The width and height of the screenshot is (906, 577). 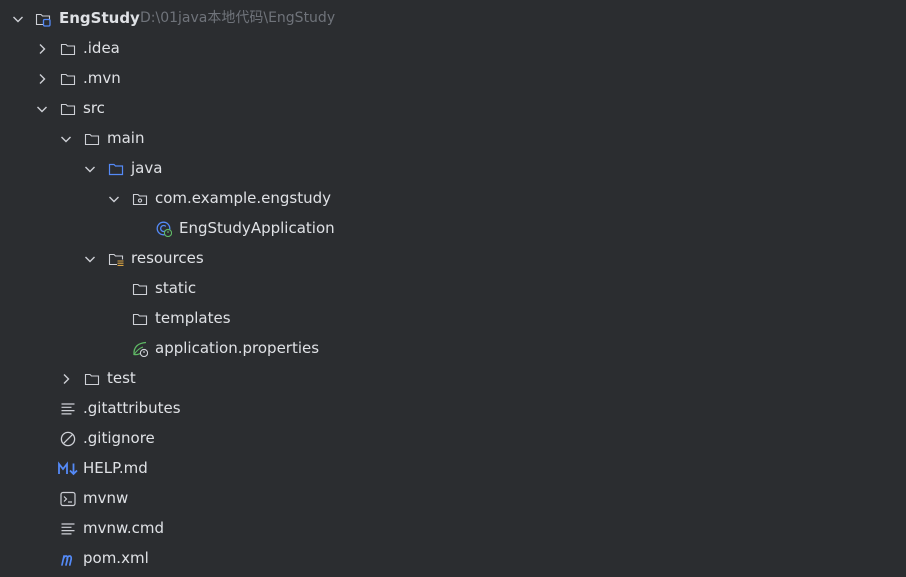 I want to click on item-label: main, so click(x=126, y=138).